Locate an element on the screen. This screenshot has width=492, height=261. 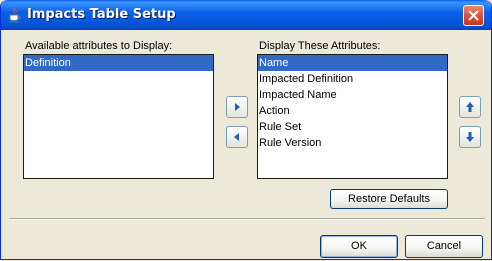
move-down-button is located at coordinates (470, 137).